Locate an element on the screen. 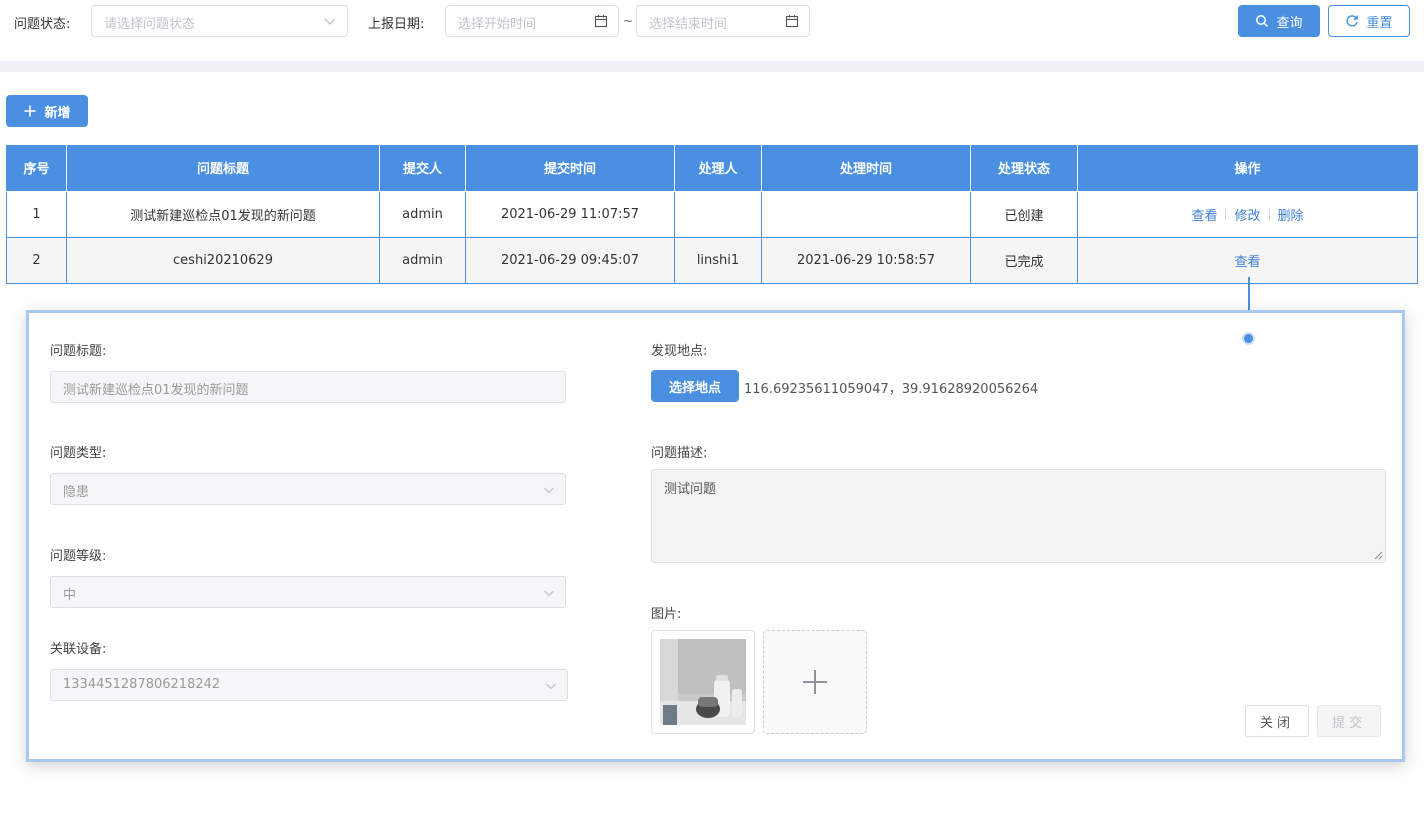 Image resolution: width=1424 pixels, height=815 pixels. add-button-label: 新增 is located at coordinates (57, 113).